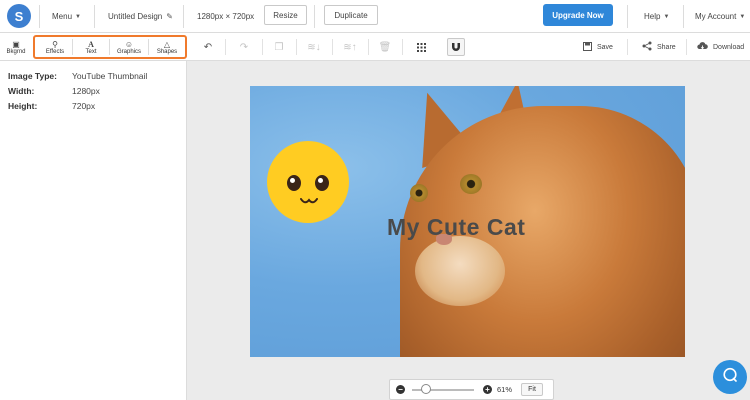 This screenshot has width=750, height=400. I want to click on duplicate-label: Duplicate, so click(351, 15).